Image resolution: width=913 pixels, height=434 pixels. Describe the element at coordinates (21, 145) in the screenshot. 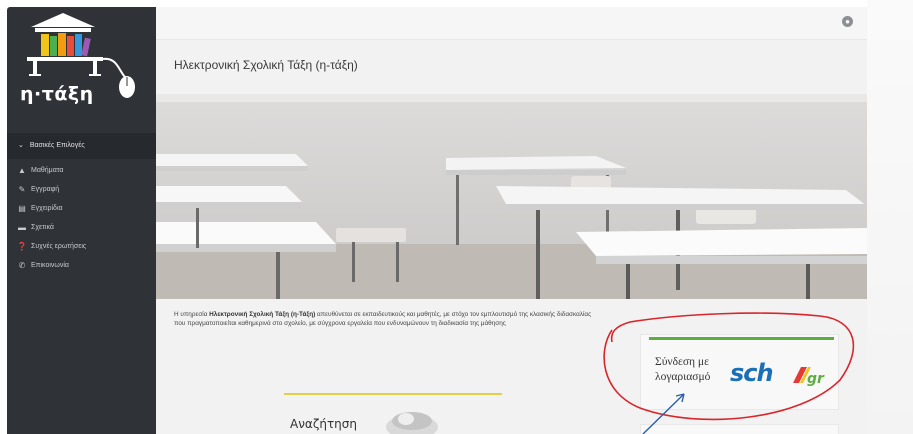

I see `chevron-down-icon: ⌄` at that location.